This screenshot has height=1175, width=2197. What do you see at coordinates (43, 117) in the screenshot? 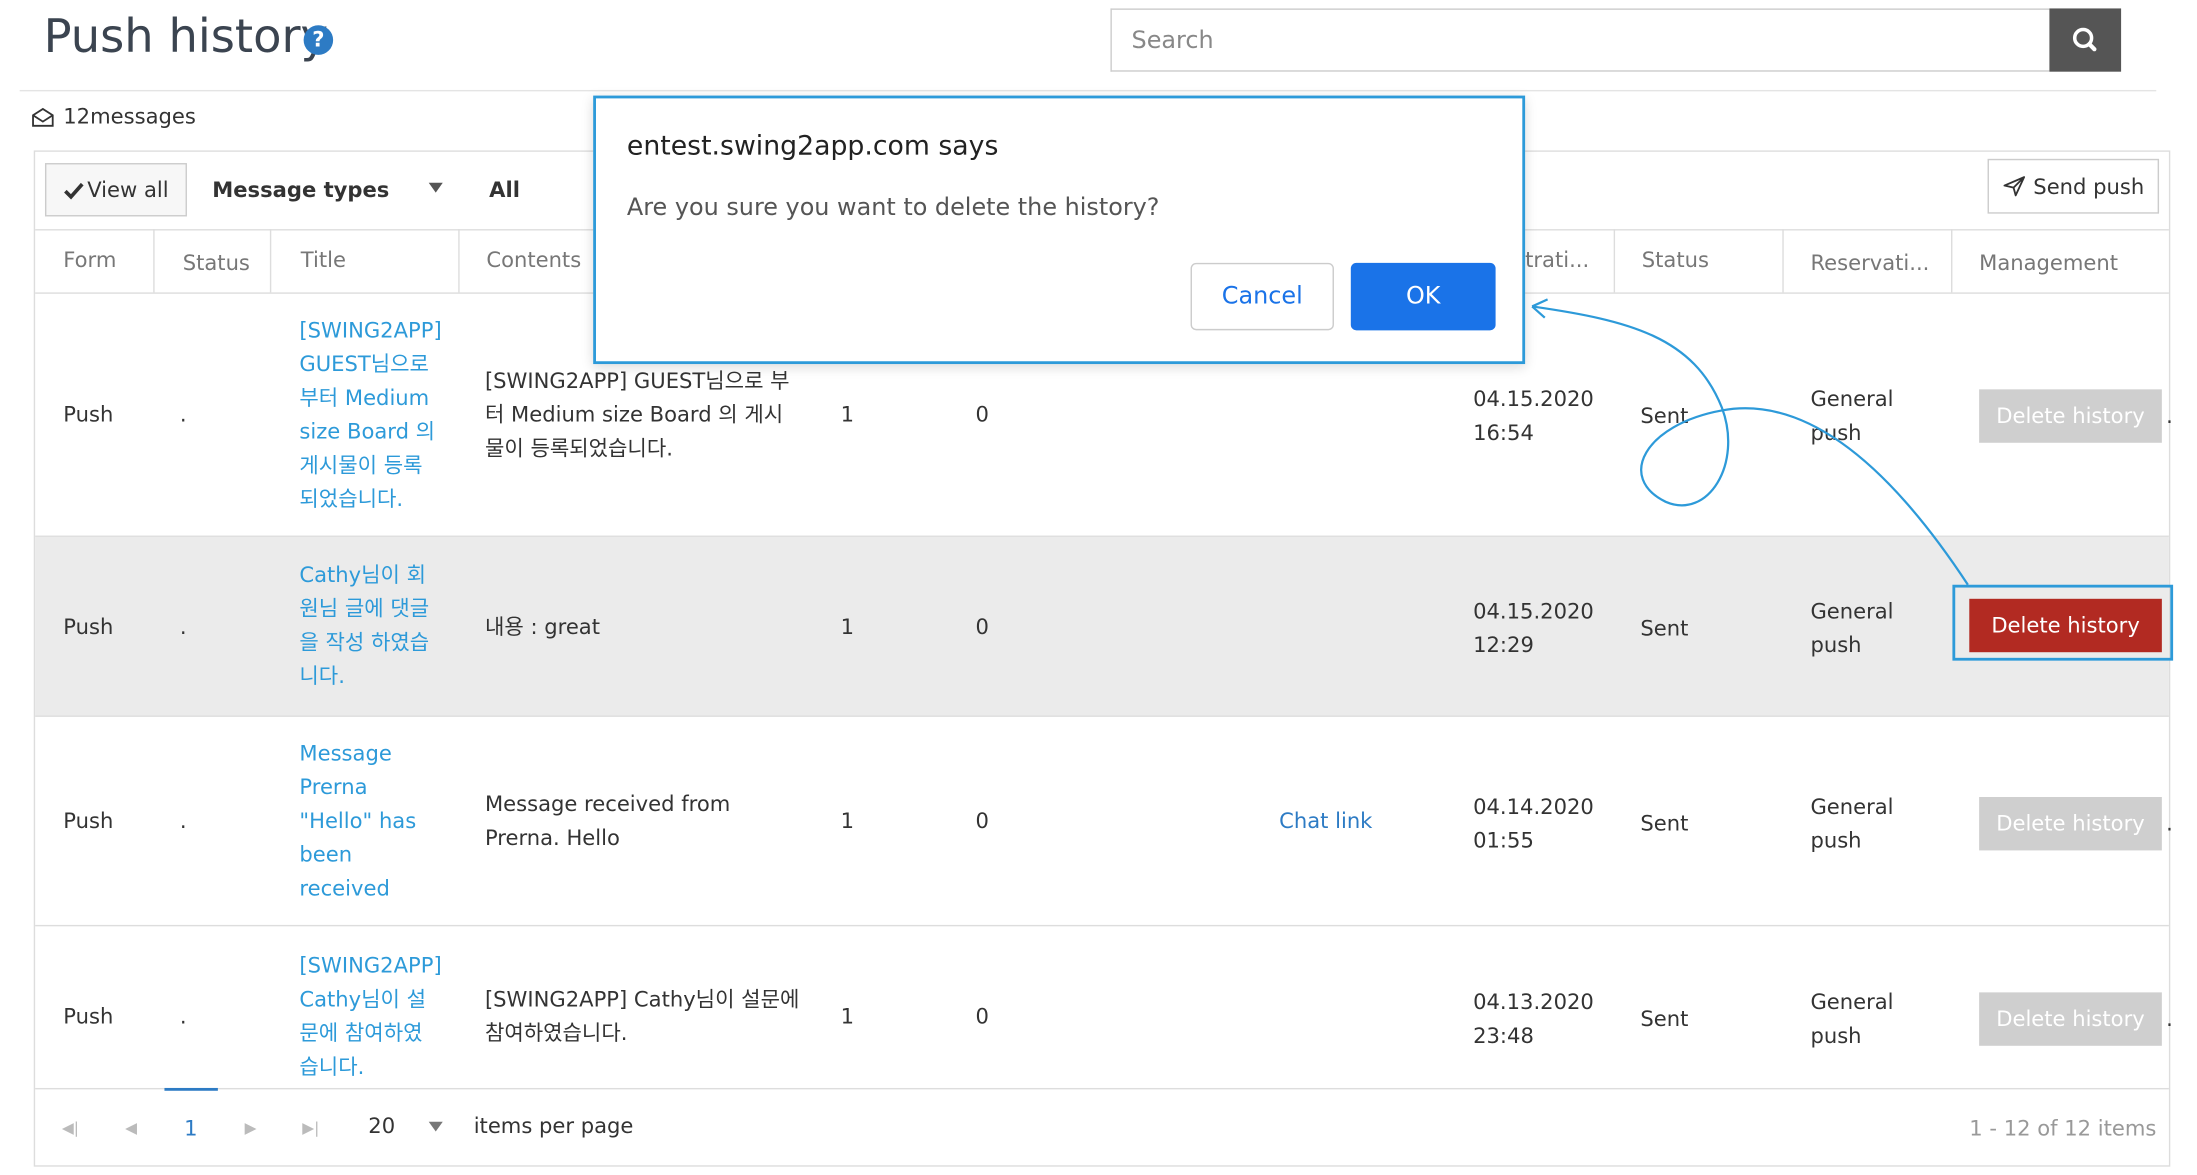
I see `envelope-icon` at bounding box center [43, 117].